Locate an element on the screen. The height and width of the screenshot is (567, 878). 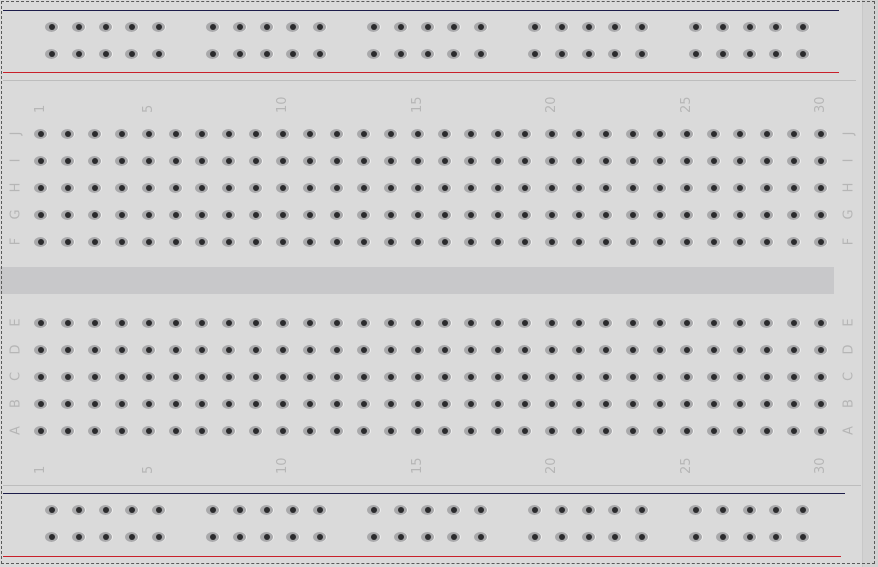
hole-b13 is located at coordinates (363, 404).